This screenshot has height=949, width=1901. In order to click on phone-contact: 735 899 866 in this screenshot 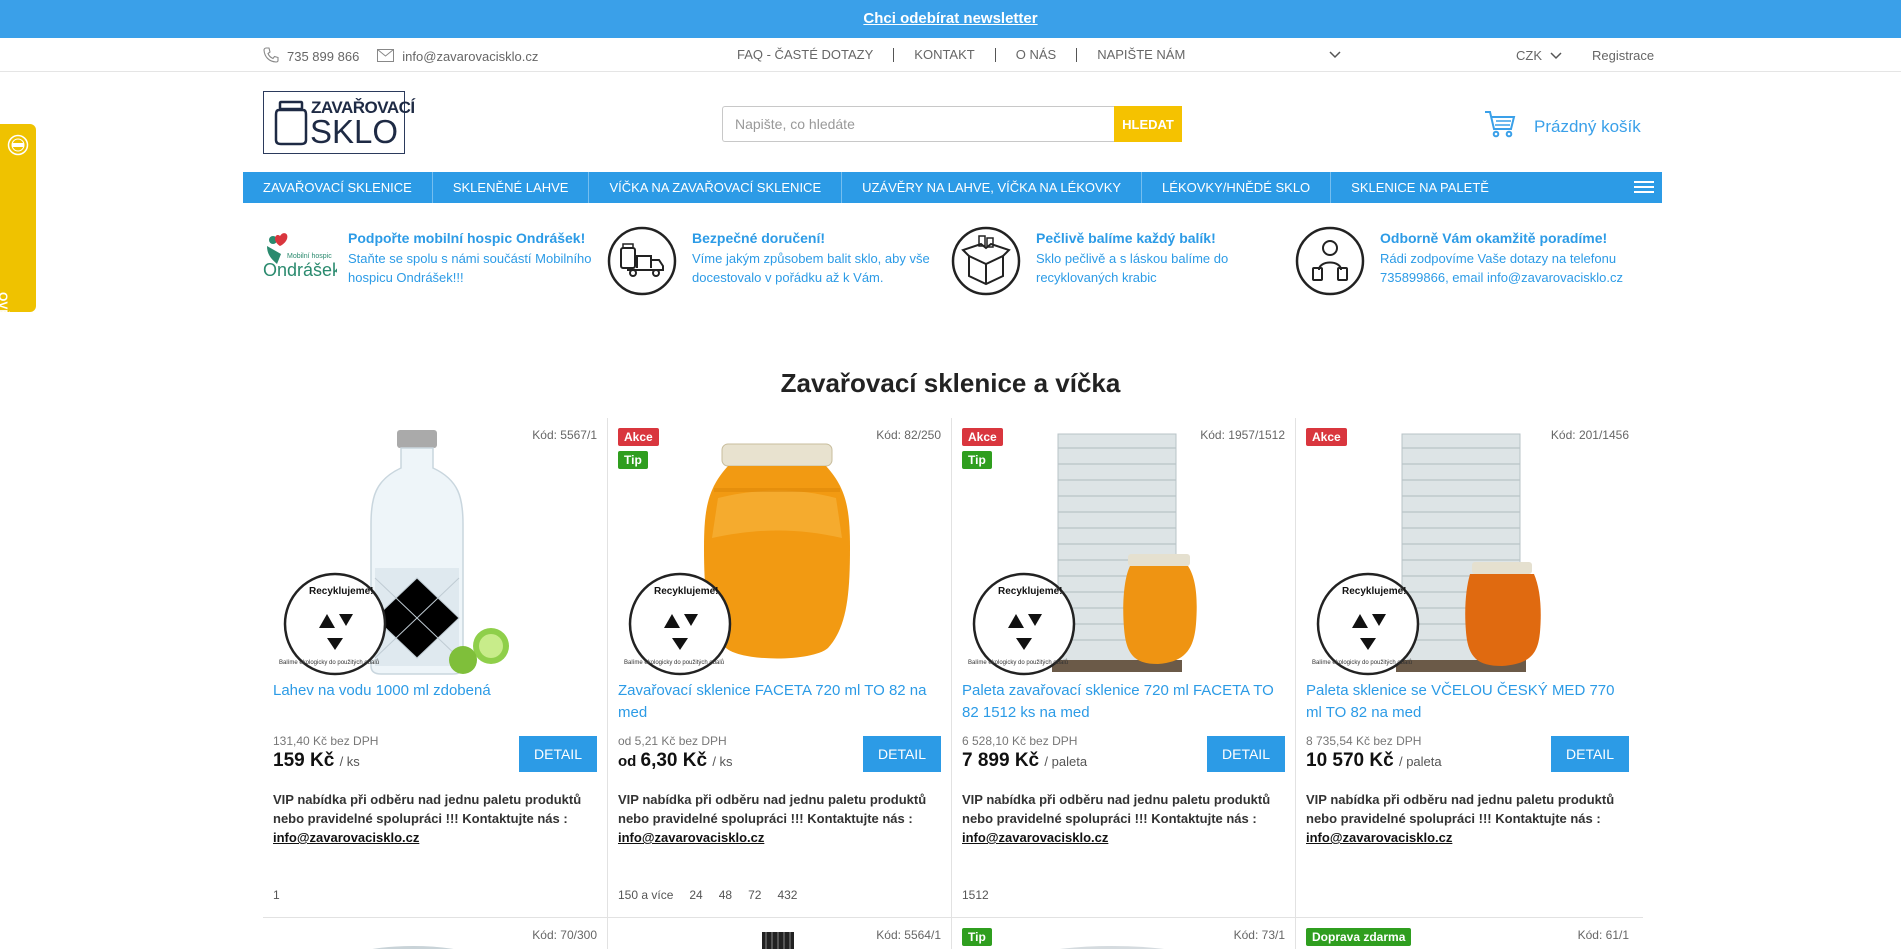, I will do `click(311, 56)`.